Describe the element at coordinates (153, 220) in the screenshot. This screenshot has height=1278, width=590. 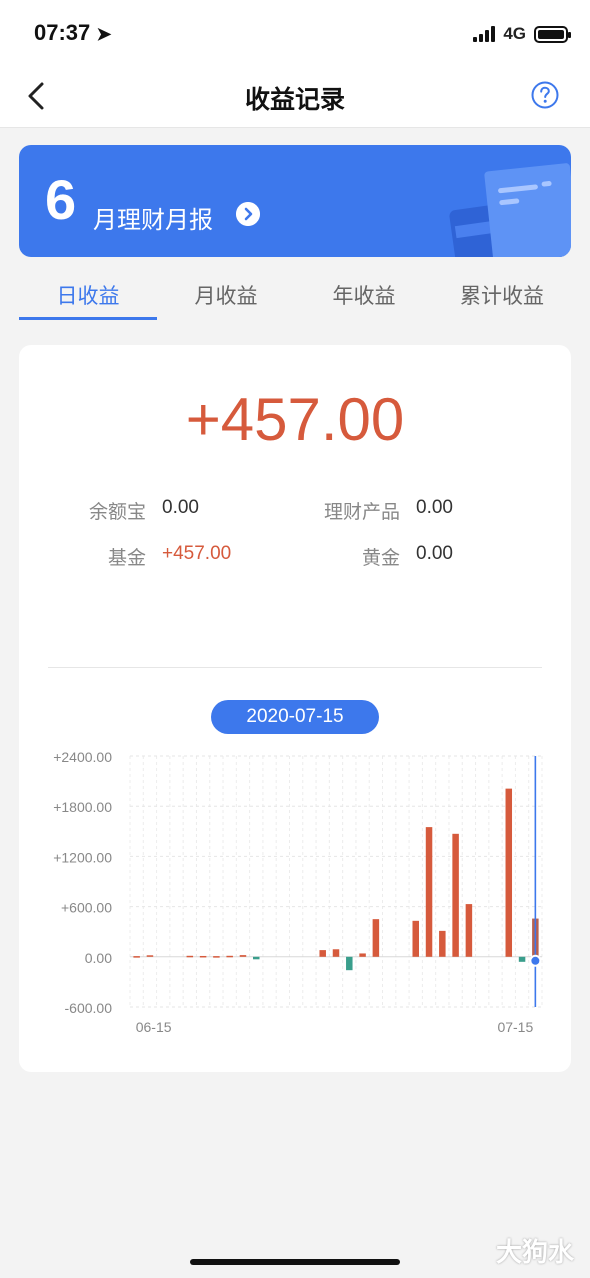
I see `banner-text: 月理财月报` at that location.